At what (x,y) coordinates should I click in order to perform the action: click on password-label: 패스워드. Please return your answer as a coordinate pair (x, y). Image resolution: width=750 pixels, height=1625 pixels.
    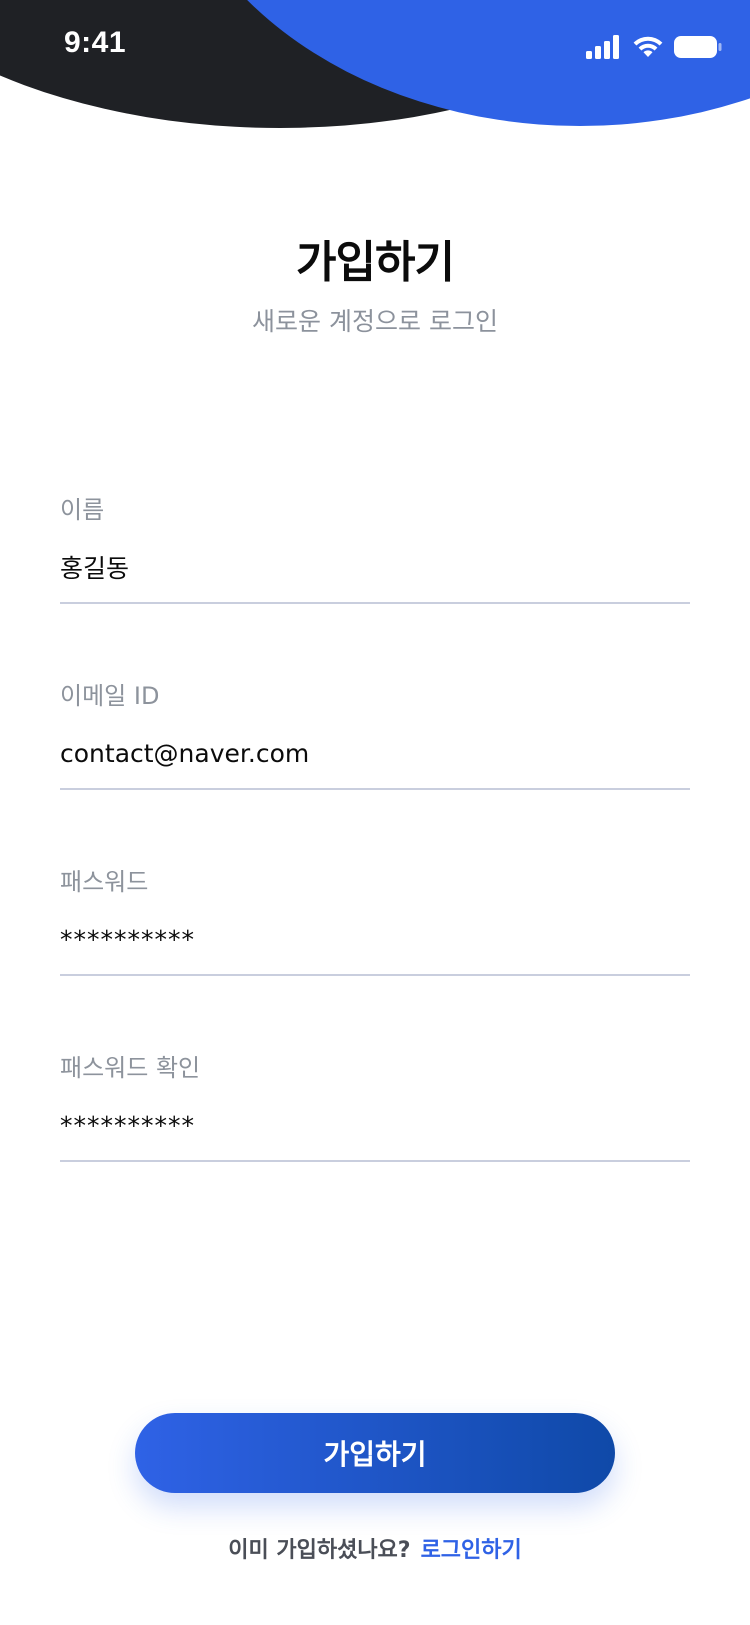
    Looking at the image, I should click on (104, 882).